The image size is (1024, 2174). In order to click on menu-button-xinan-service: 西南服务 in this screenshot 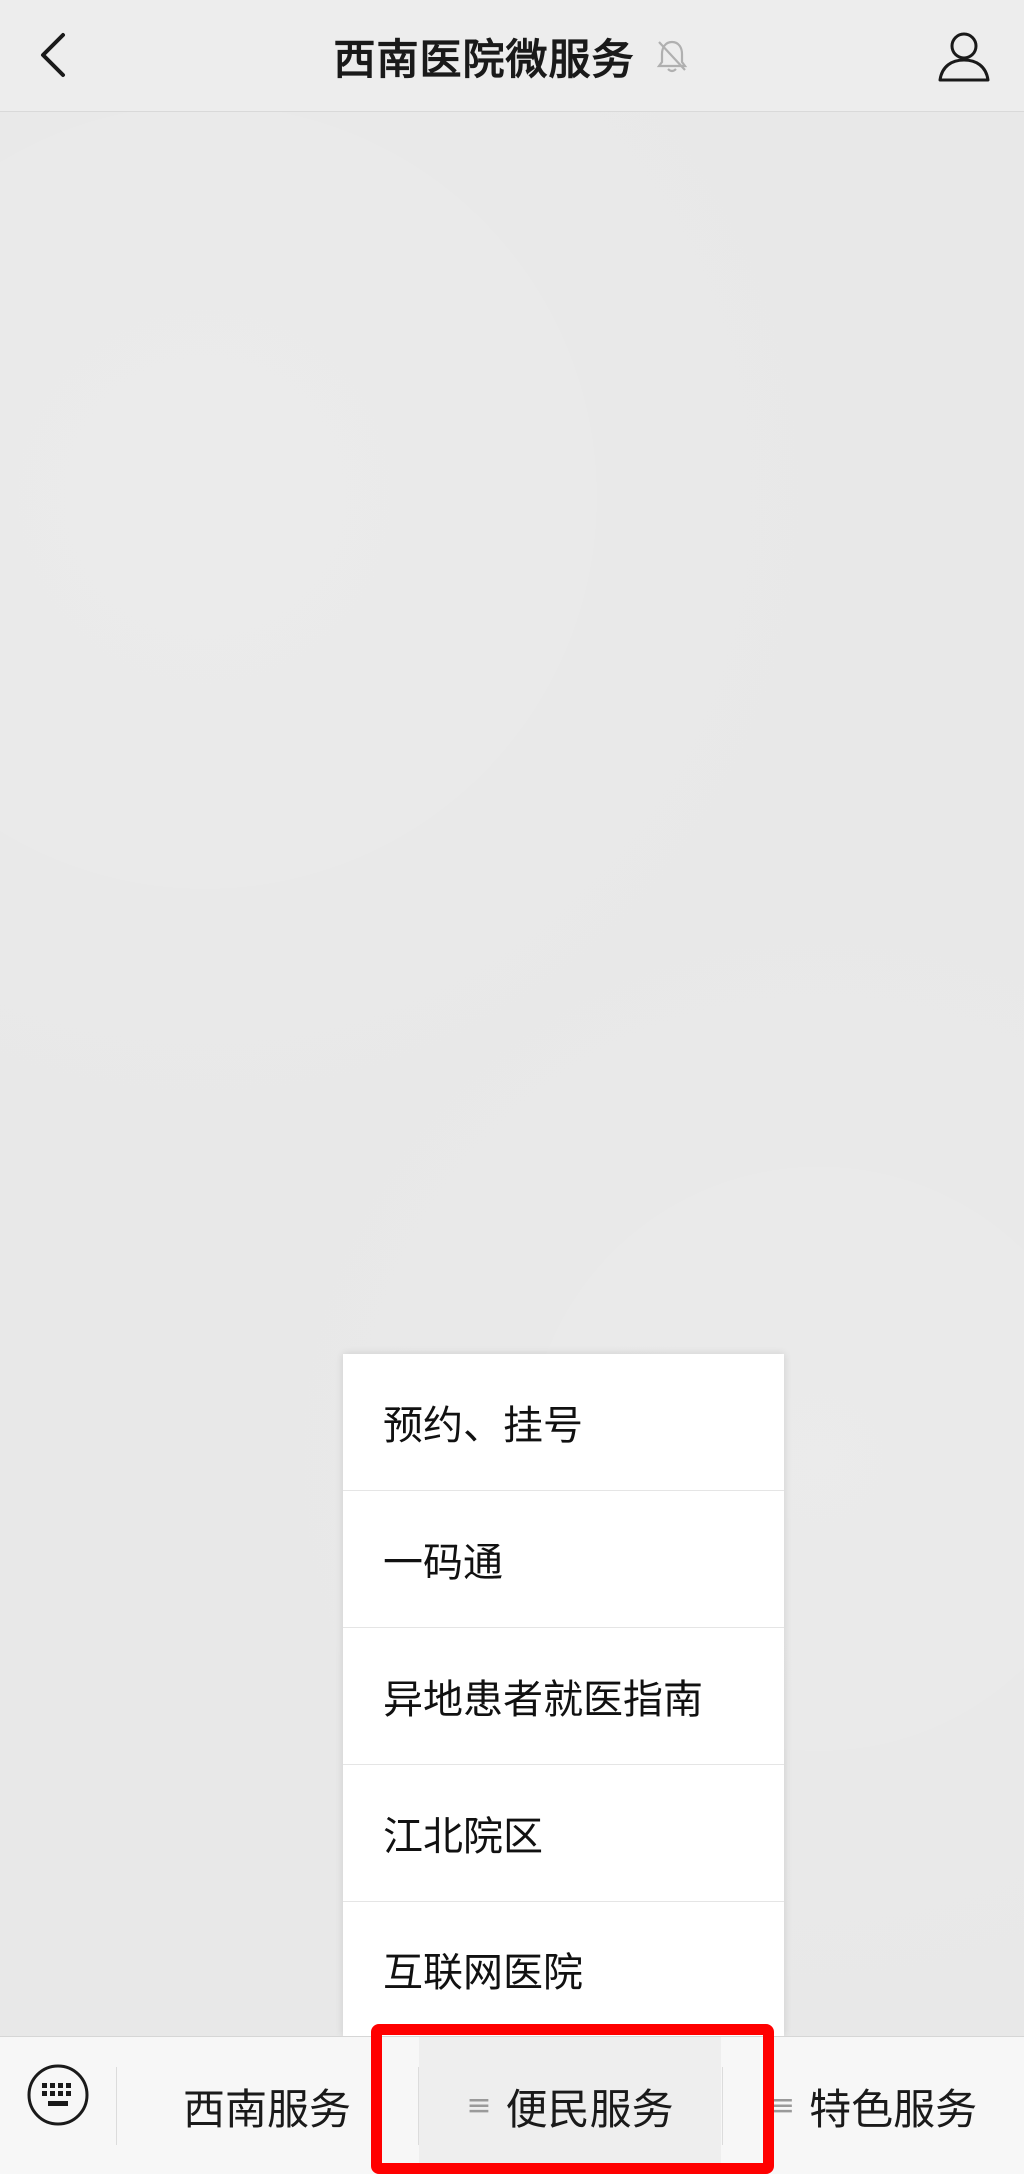, I will do `click(267, 2105)`.